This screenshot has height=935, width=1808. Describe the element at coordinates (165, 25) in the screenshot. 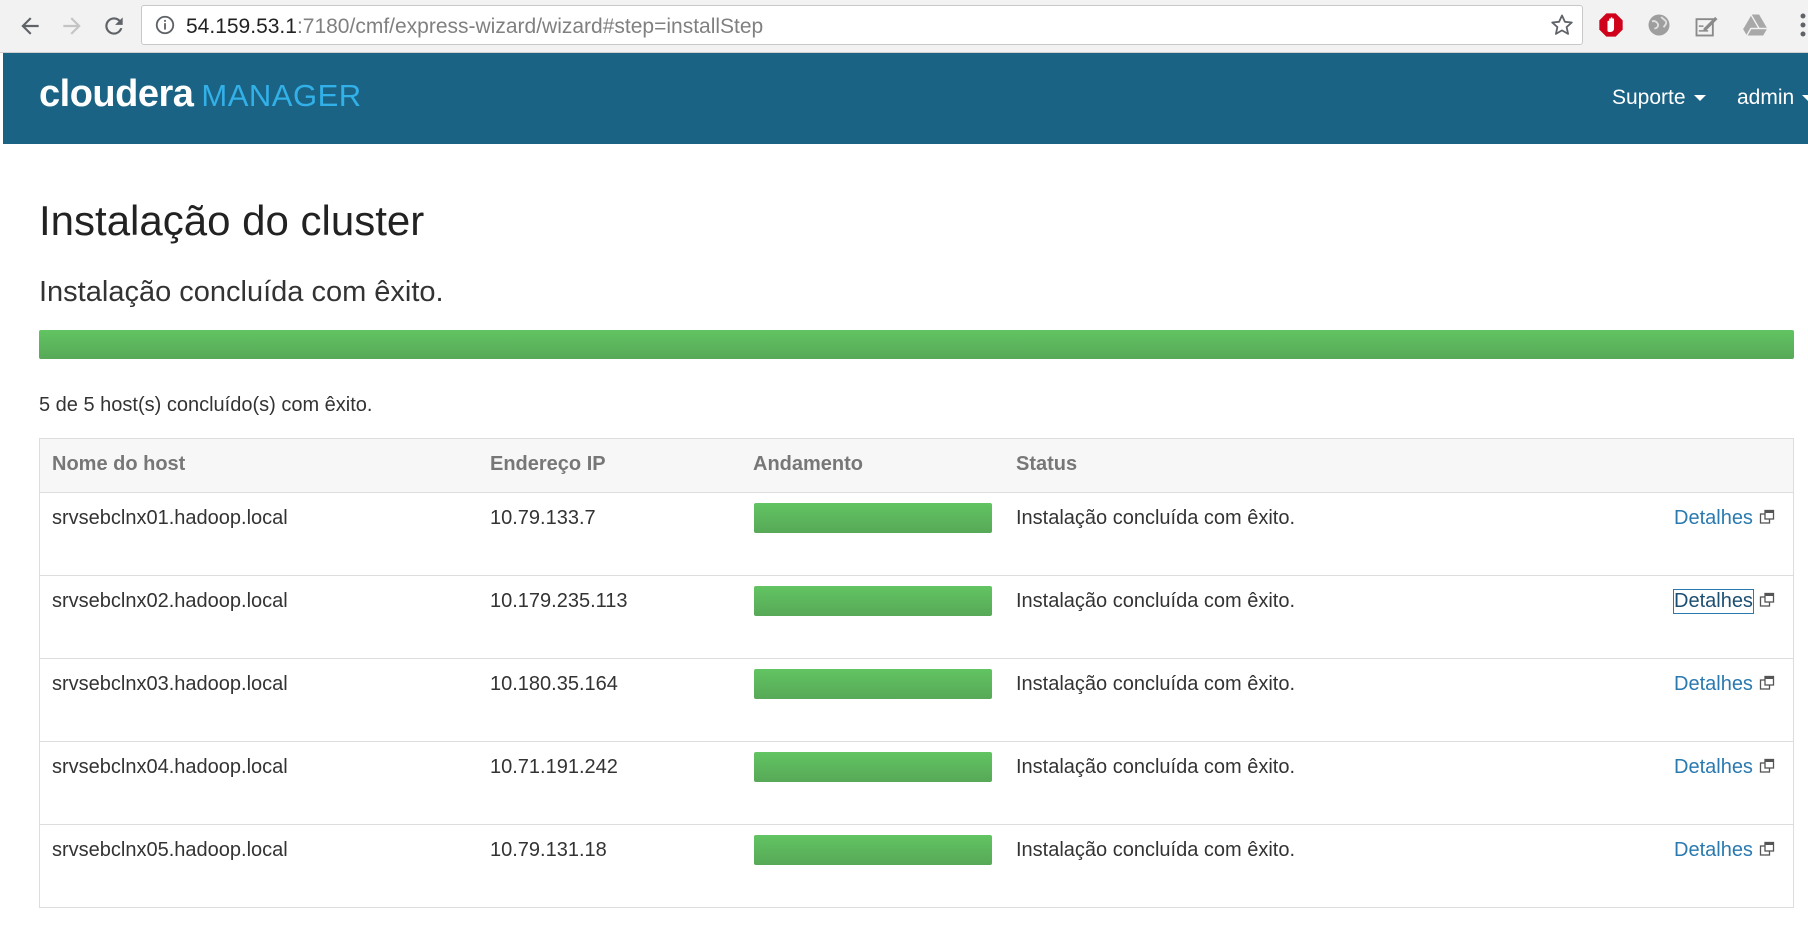

I see `info-icon` at that location.